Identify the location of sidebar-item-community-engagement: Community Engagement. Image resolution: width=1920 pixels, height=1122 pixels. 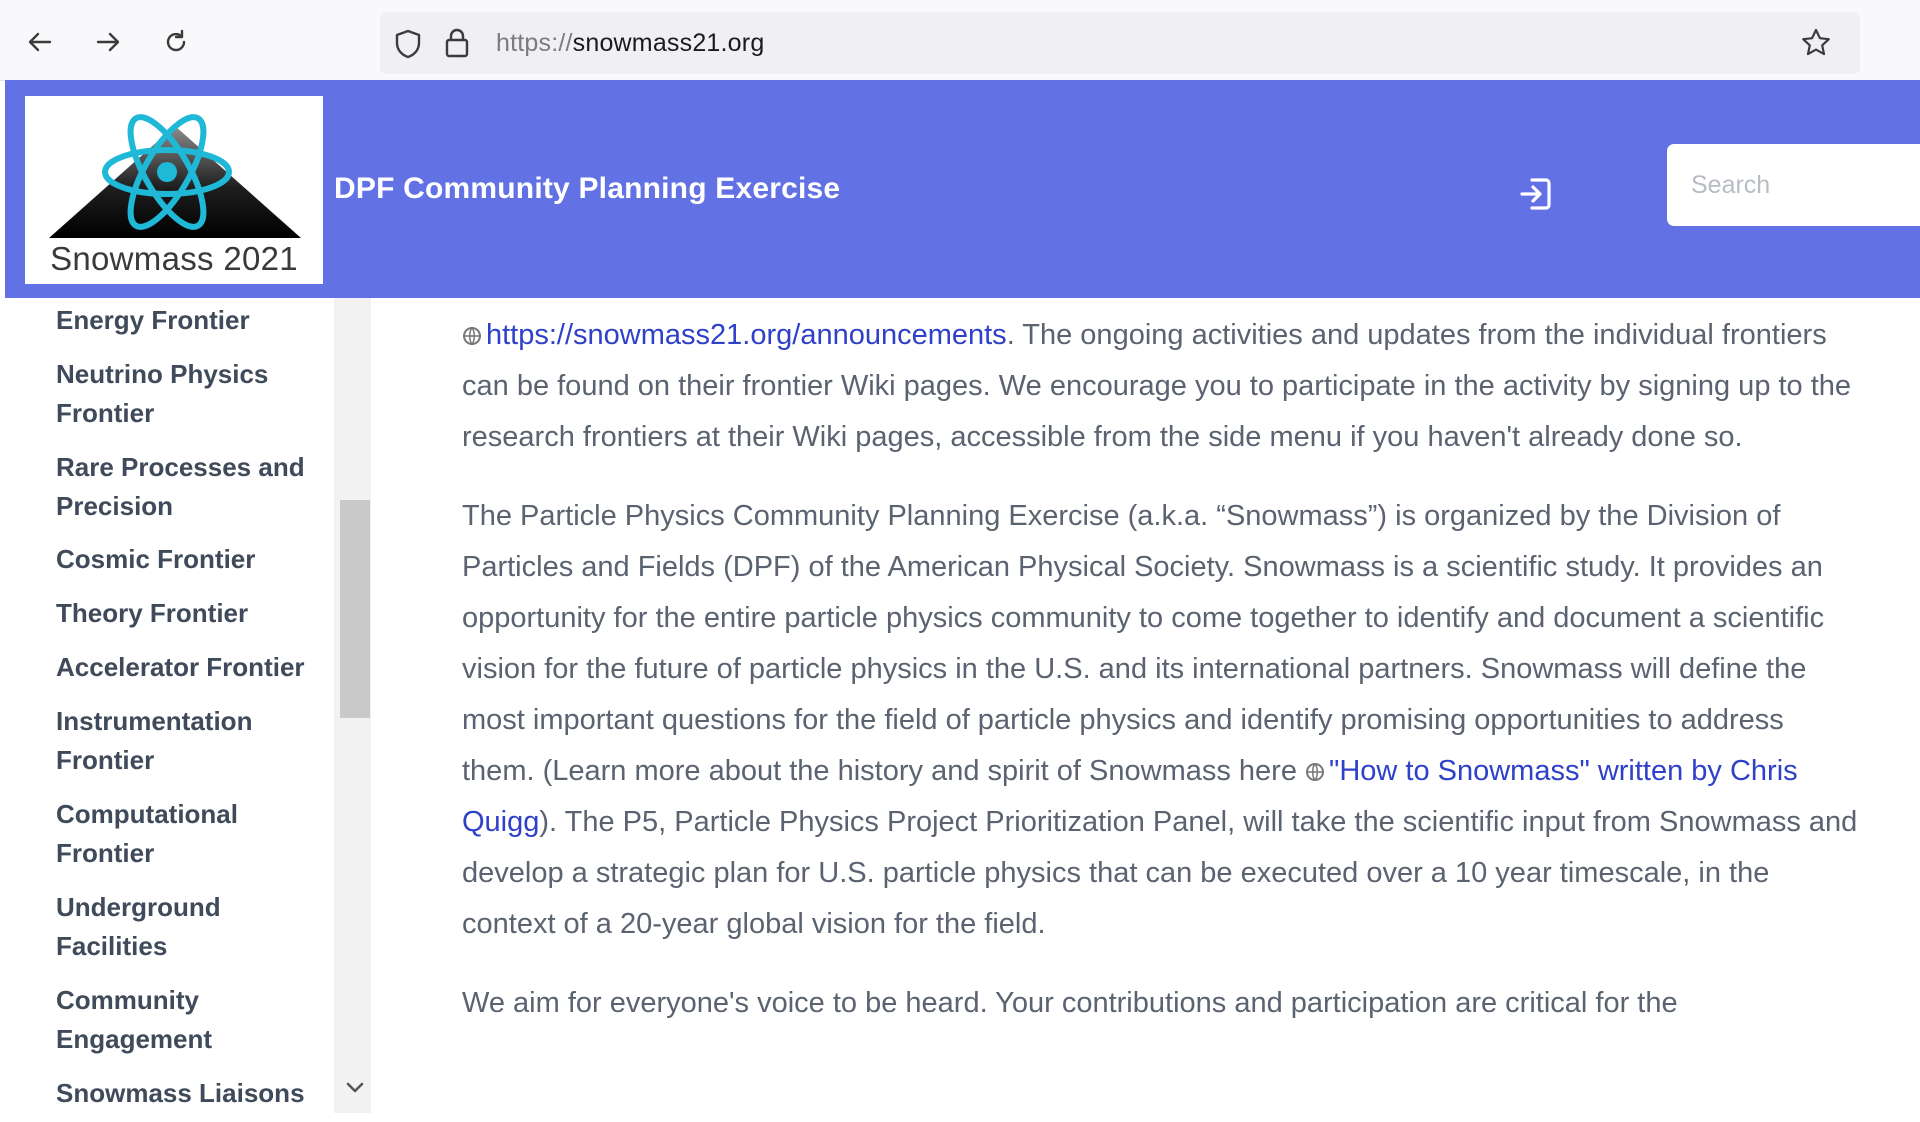
(191, 1020).